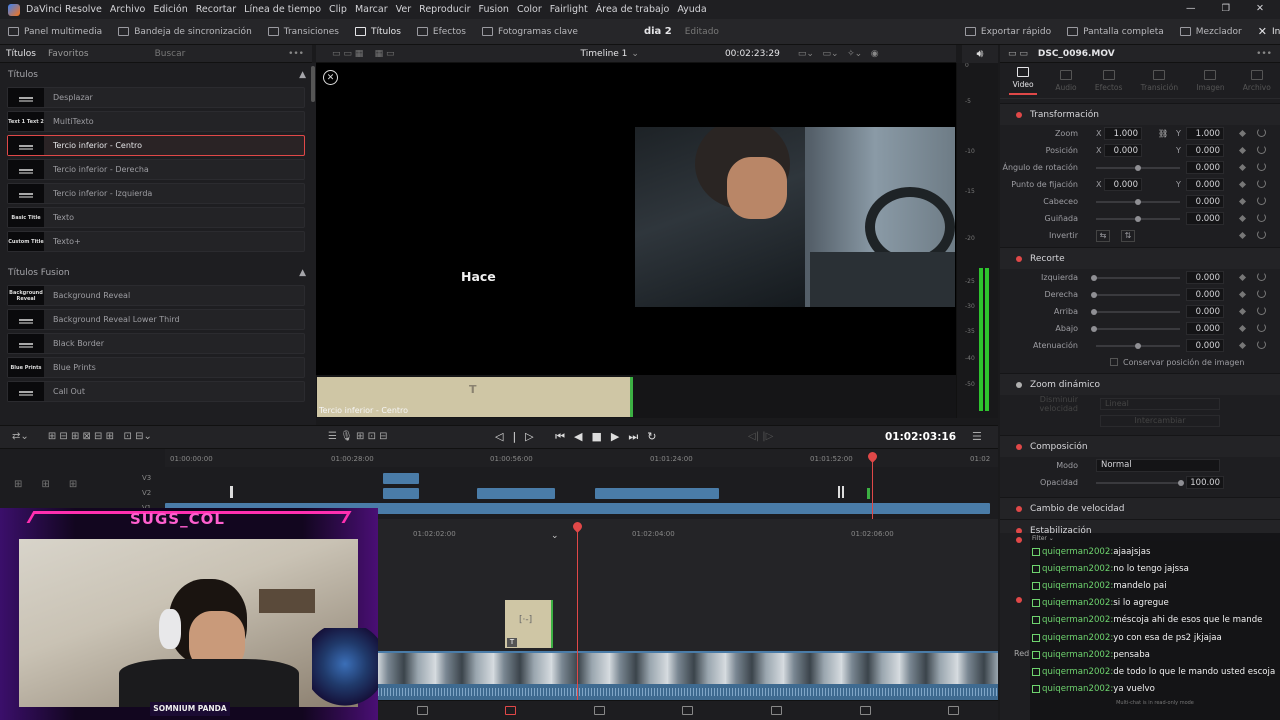 The image size is (1280, 720). Describe the element at coordinates (216, 9) in the screenshot. I see `menu-recortar: Recortar` at that location.